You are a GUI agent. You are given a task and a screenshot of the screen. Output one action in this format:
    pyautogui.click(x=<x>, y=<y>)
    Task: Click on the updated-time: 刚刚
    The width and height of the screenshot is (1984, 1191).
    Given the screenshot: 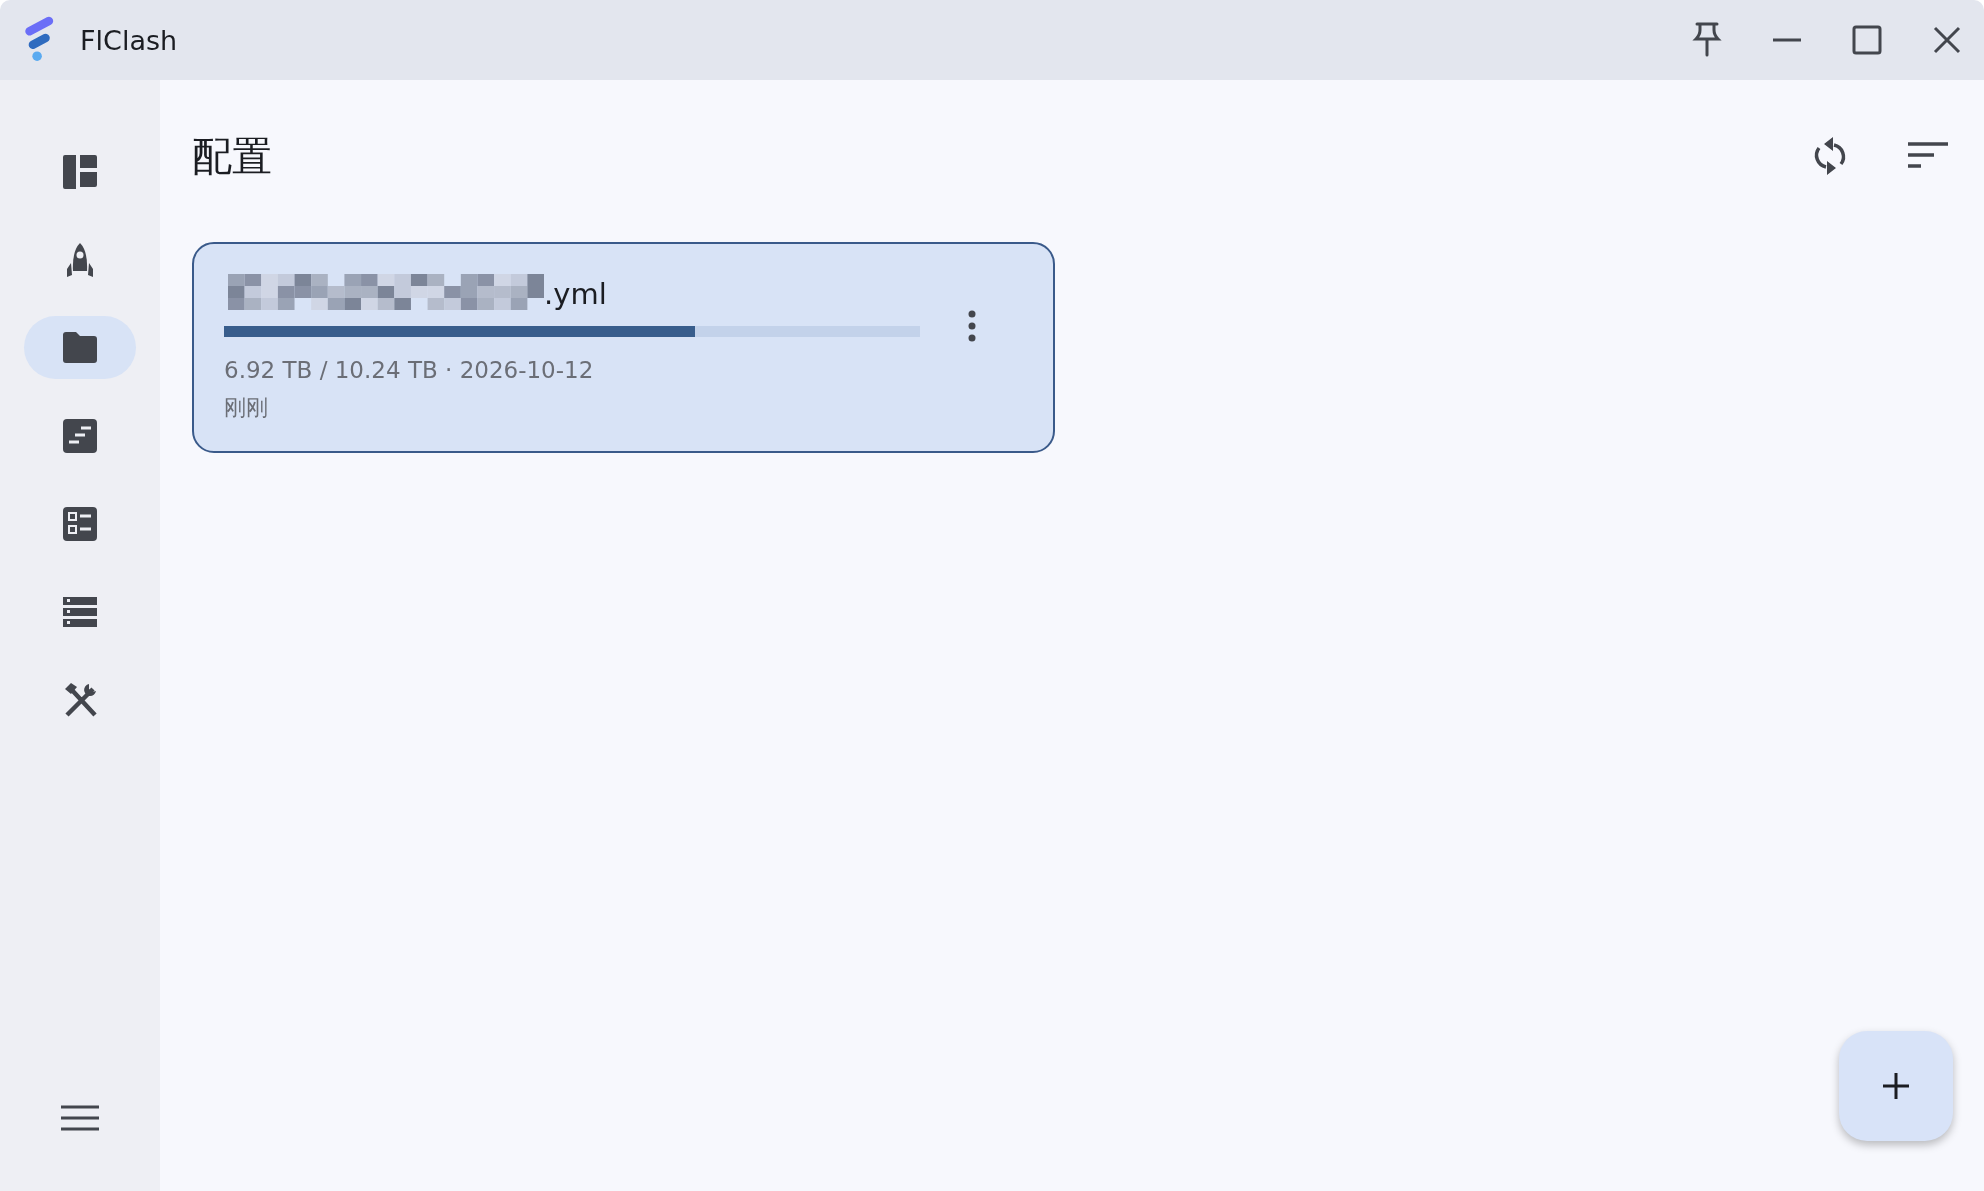 What is the action you would take?
    pyautogui.click(x=246, y=408)
    